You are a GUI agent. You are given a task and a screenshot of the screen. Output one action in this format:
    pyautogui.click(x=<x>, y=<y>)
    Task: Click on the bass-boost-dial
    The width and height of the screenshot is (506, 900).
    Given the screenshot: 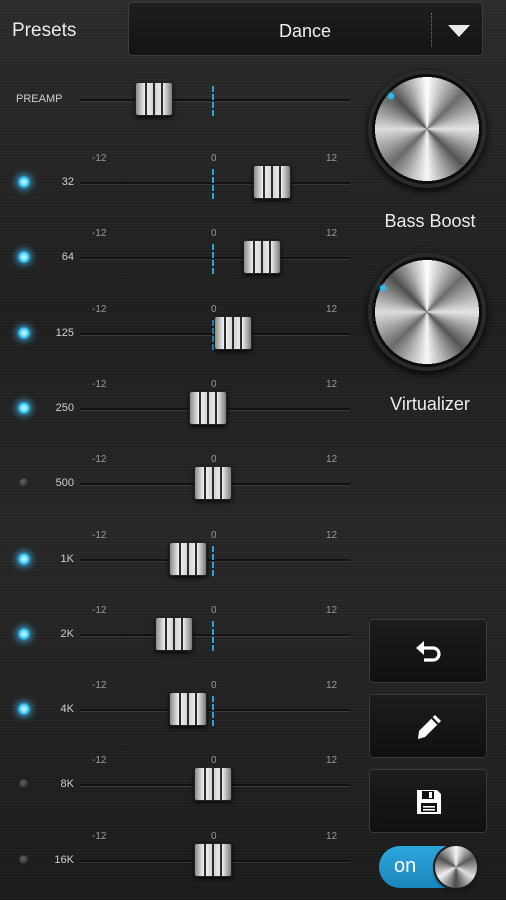 What is the action you would take?
    pyautogui.click(x=427, y=129)
    